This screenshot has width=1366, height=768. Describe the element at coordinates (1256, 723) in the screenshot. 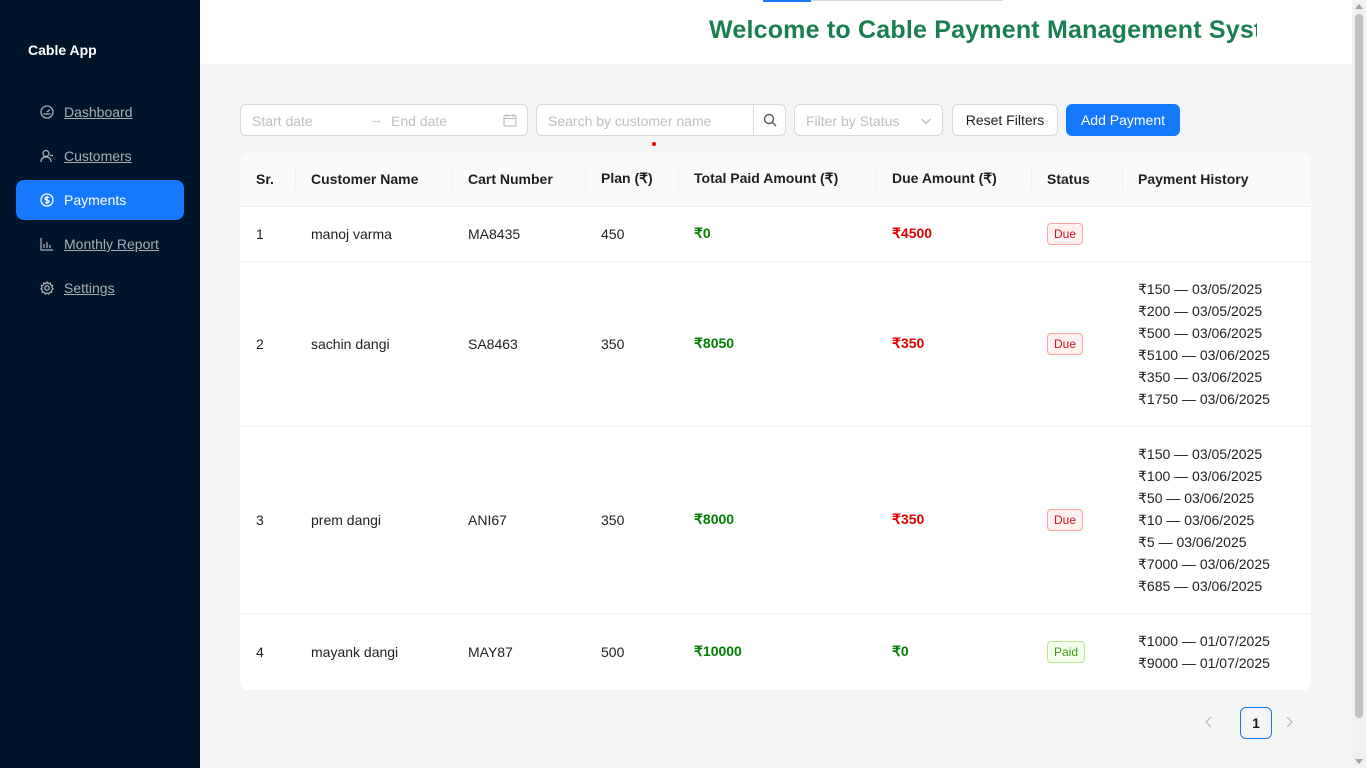

I see `page-button: 1` at that location.